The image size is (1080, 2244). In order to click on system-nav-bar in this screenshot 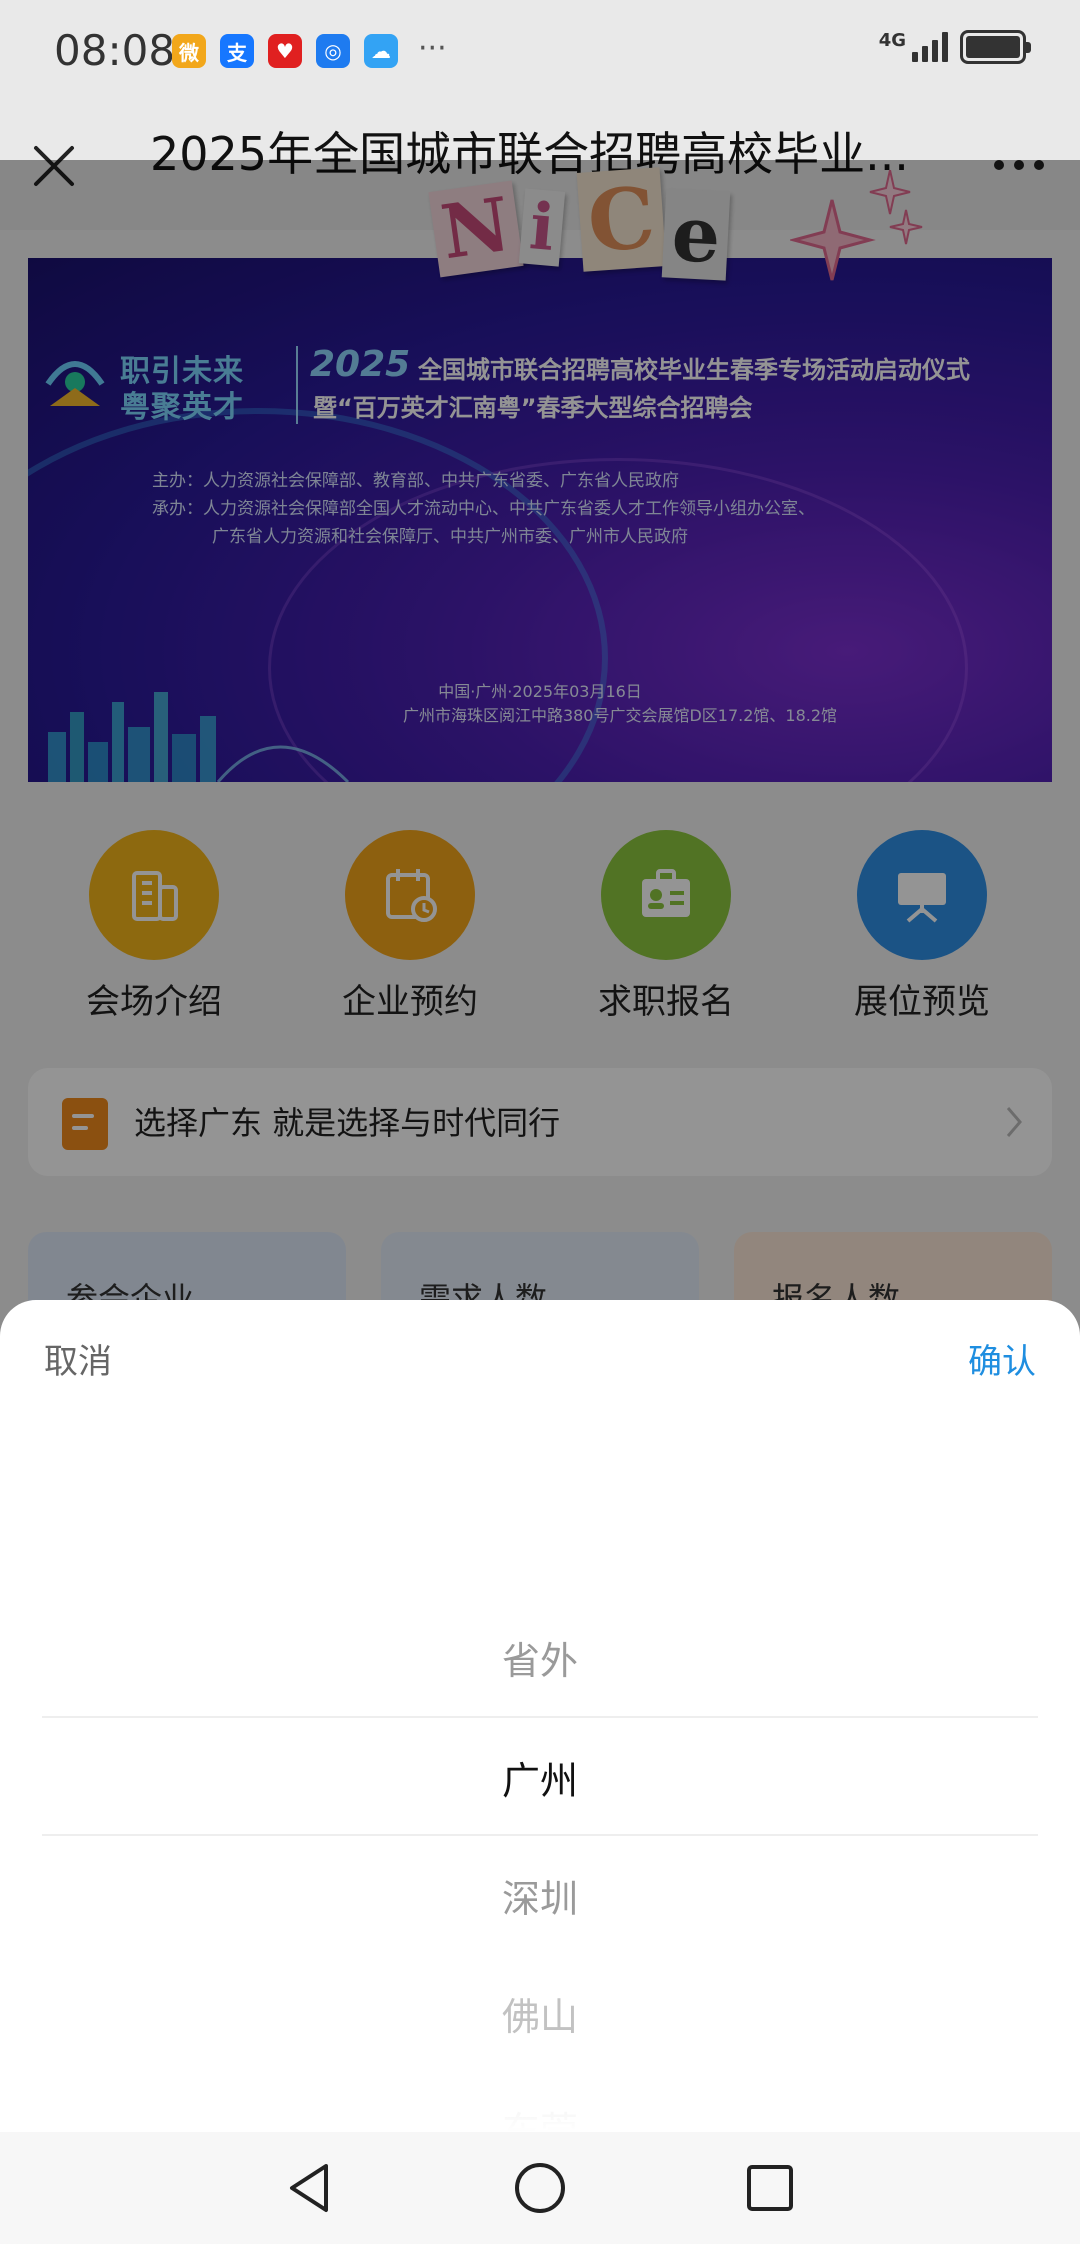, I will do `click(540, 2188)`.